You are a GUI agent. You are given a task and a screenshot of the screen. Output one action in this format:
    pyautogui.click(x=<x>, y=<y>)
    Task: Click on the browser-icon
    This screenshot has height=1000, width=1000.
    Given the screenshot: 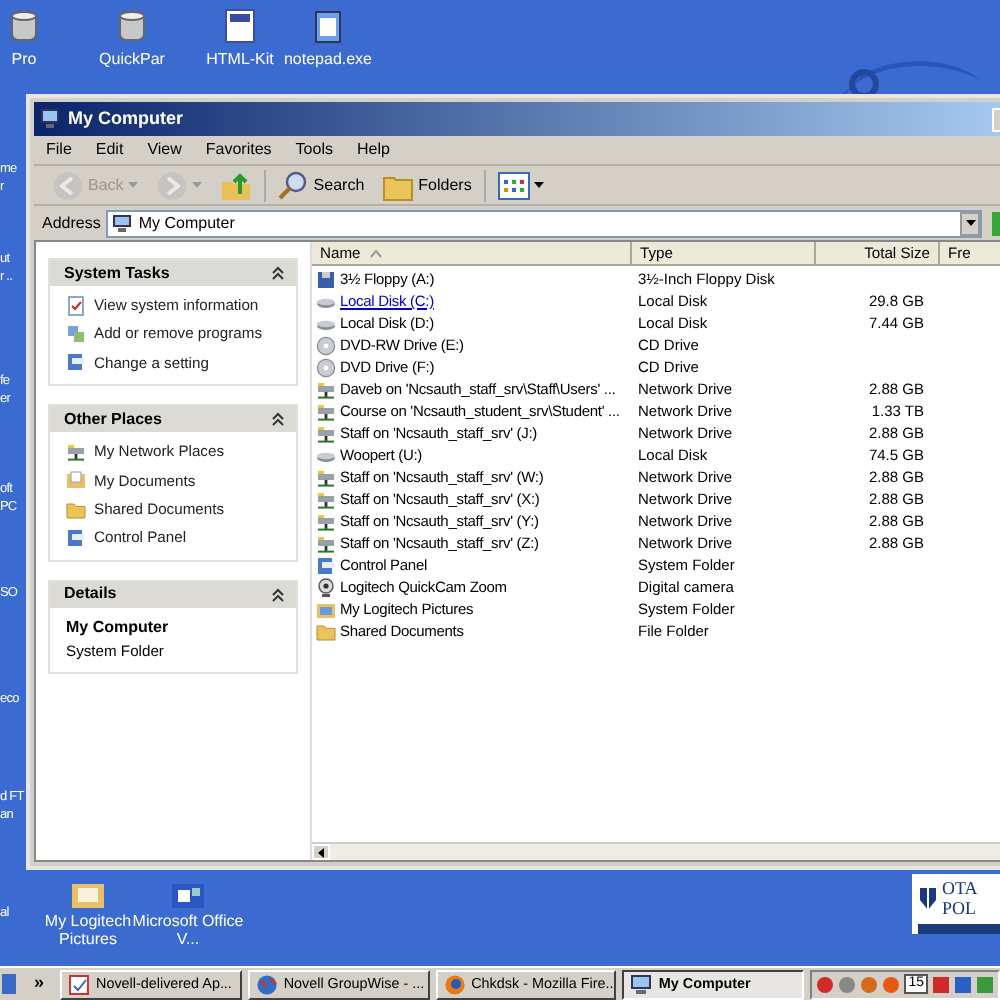 What is the action you would take?
    pyautogui.click(x=454, y=984)
    